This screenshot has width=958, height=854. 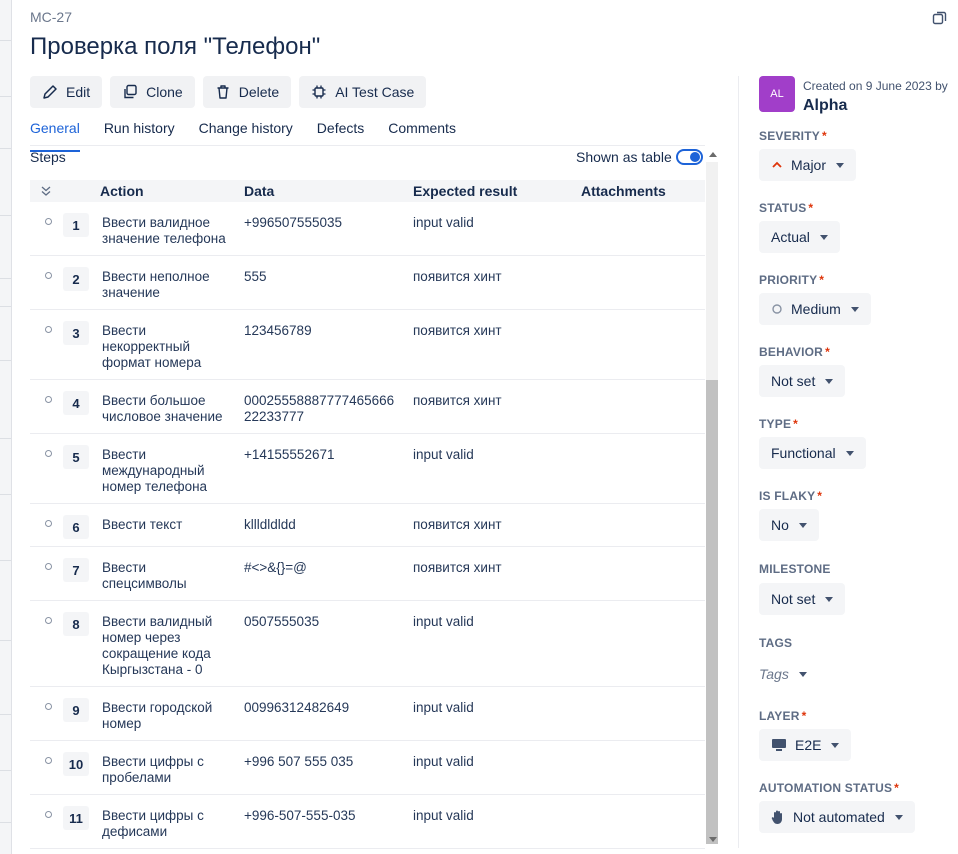 What do you see at coordinates (300, 815) in the screenshot?
I see `step-data: +996-507-555-035` at bounding box center [300, 815].